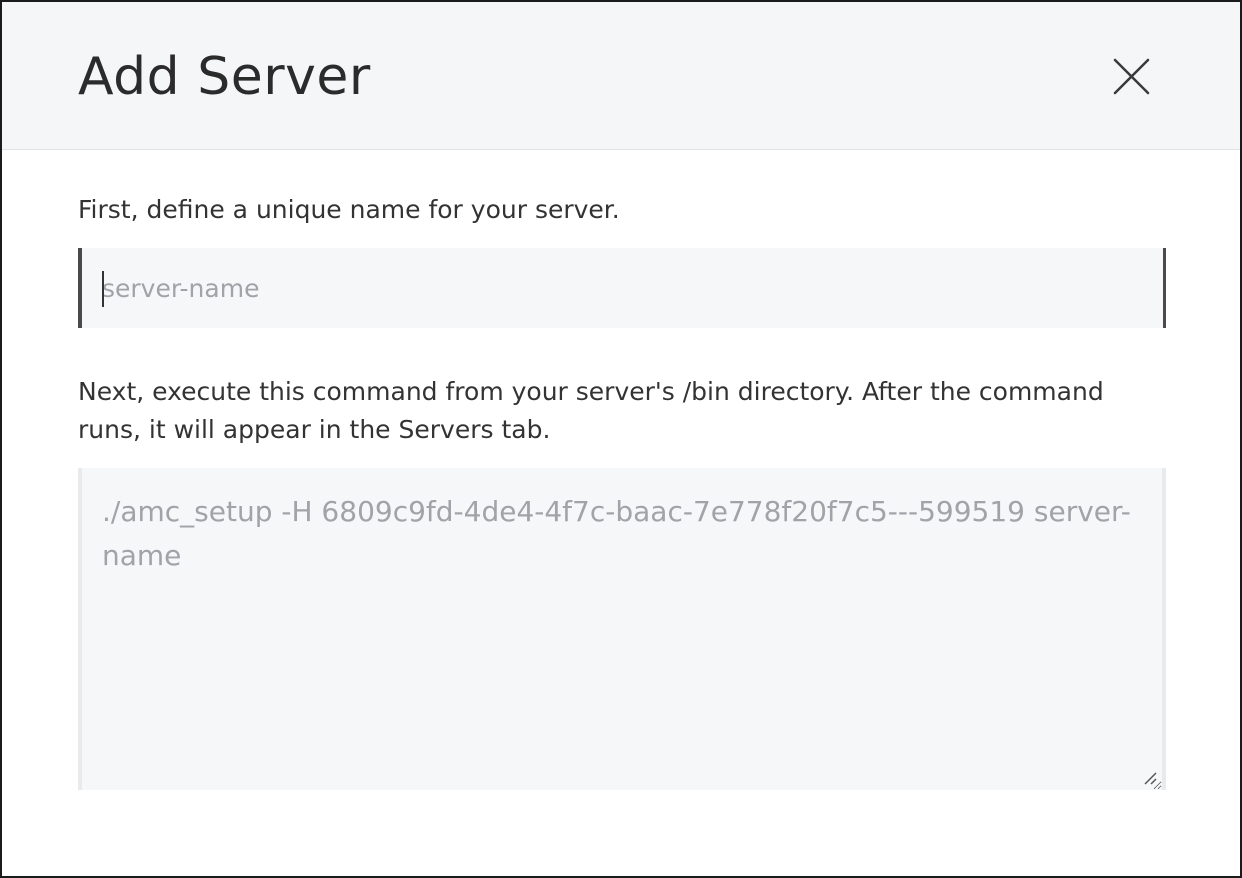 Image resolution: width=1242 pixels, height=878 pixels. Describe the element at coordinates (622, 288) in the screenshot. I see `server-name-input` at that location.